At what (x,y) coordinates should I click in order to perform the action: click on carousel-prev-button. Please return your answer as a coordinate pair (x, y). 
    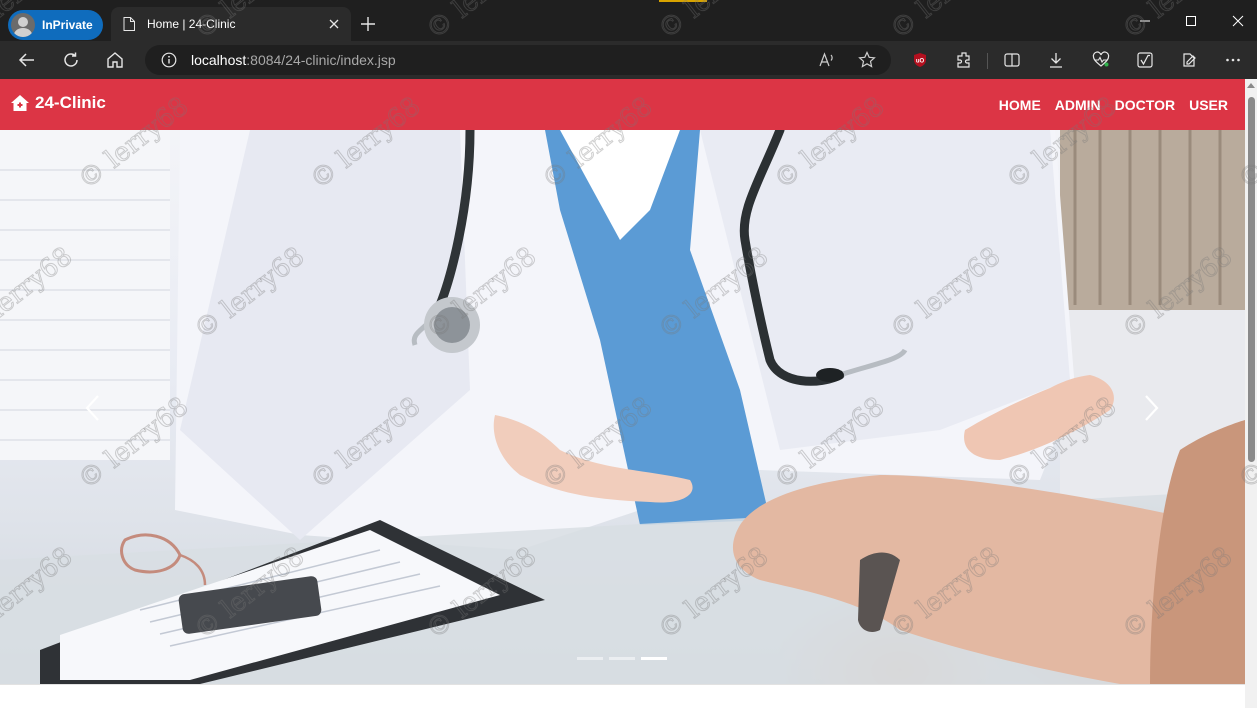
    Looking at the image, I should click on (92, 408).